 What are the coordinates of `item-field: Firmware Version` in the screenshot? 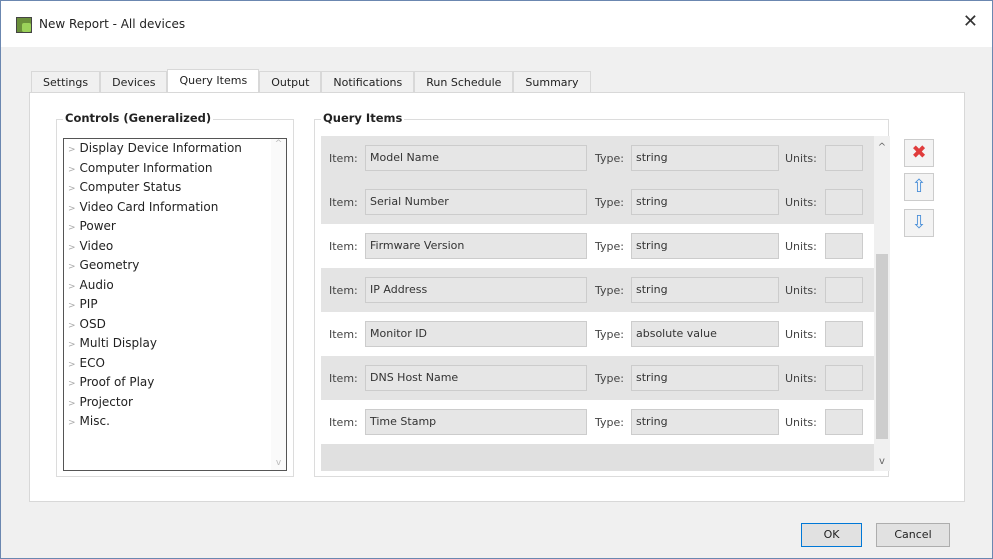 It's located at (476, 246).